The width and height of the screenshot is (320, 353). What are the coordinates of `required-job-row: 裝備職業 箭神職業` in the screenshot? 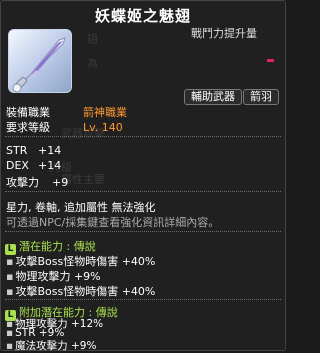 It's located at (66, 112).